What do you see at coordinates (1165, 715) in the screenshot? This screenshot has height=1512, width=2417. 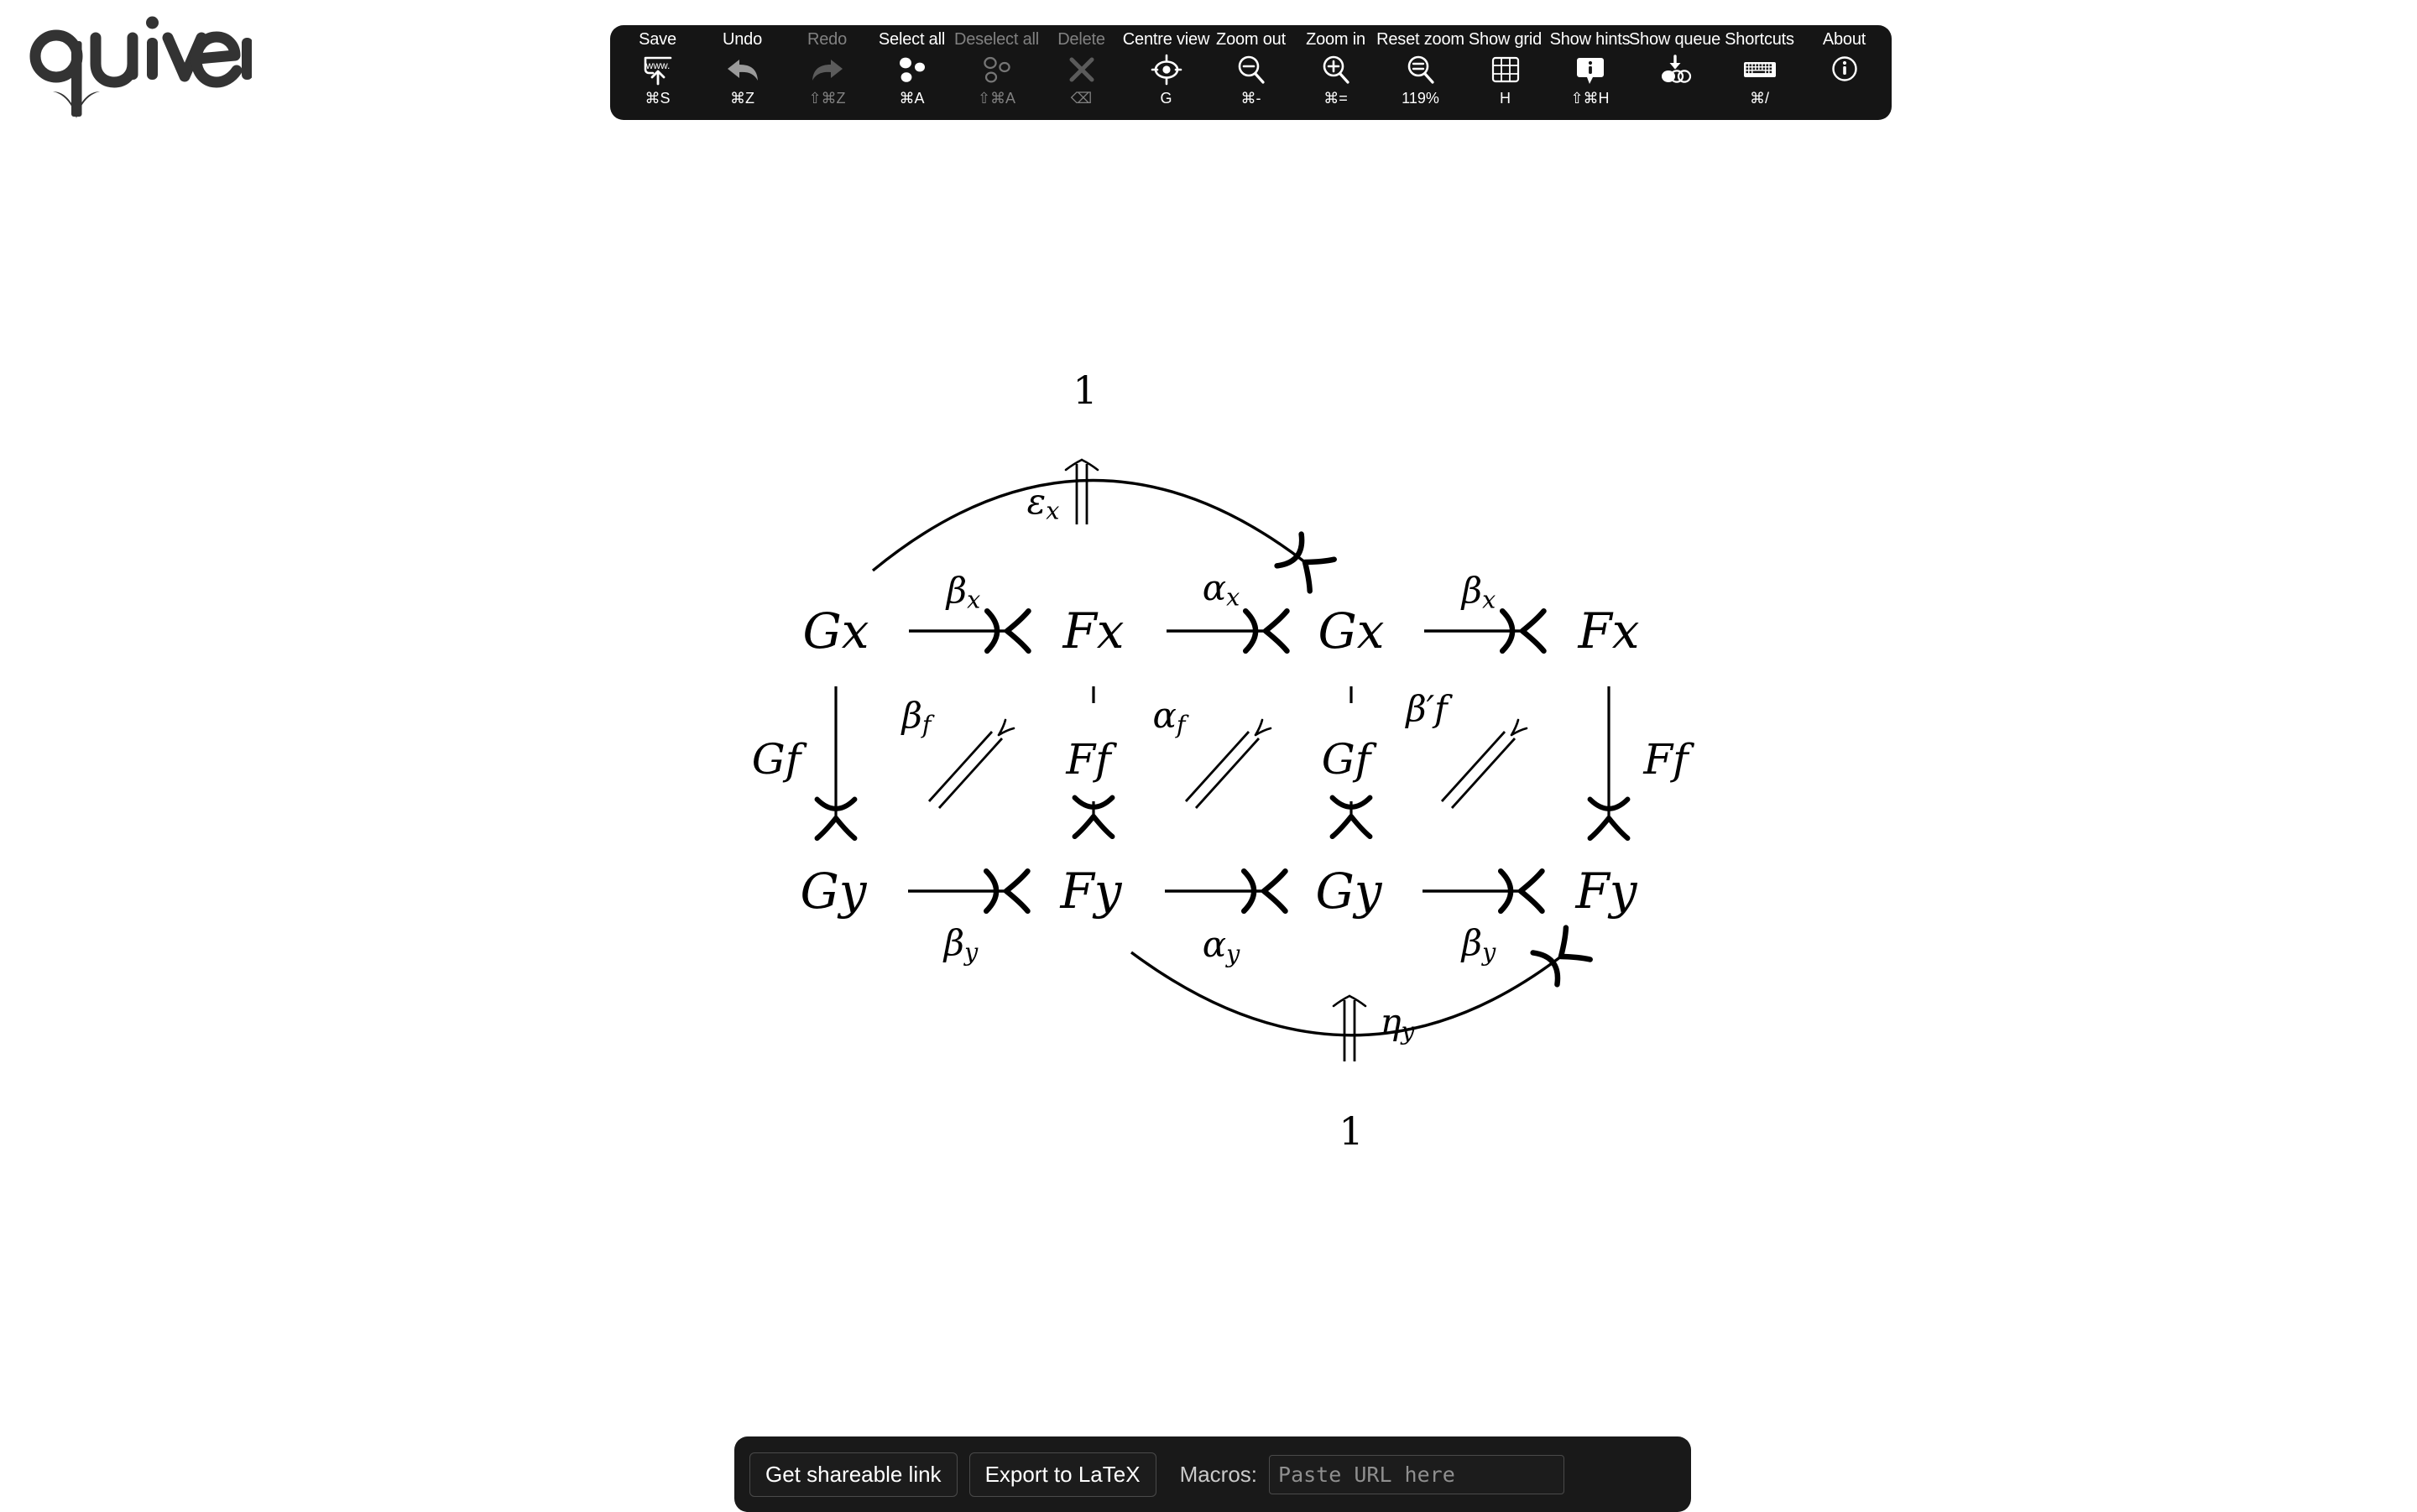 I see `two-cell-label-main: α` at bounding box center [1165, 715].